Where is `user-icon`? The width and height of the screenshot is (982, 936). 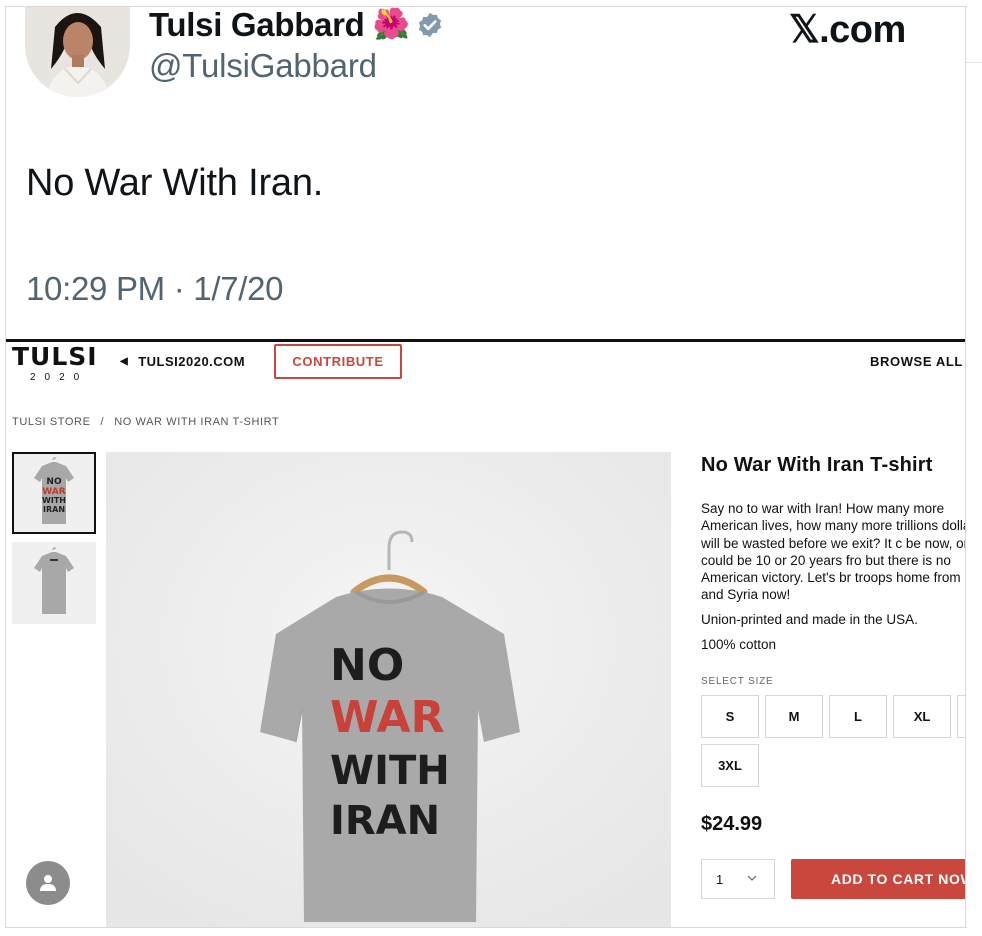
user-icon is located at coordinates (48, 883).